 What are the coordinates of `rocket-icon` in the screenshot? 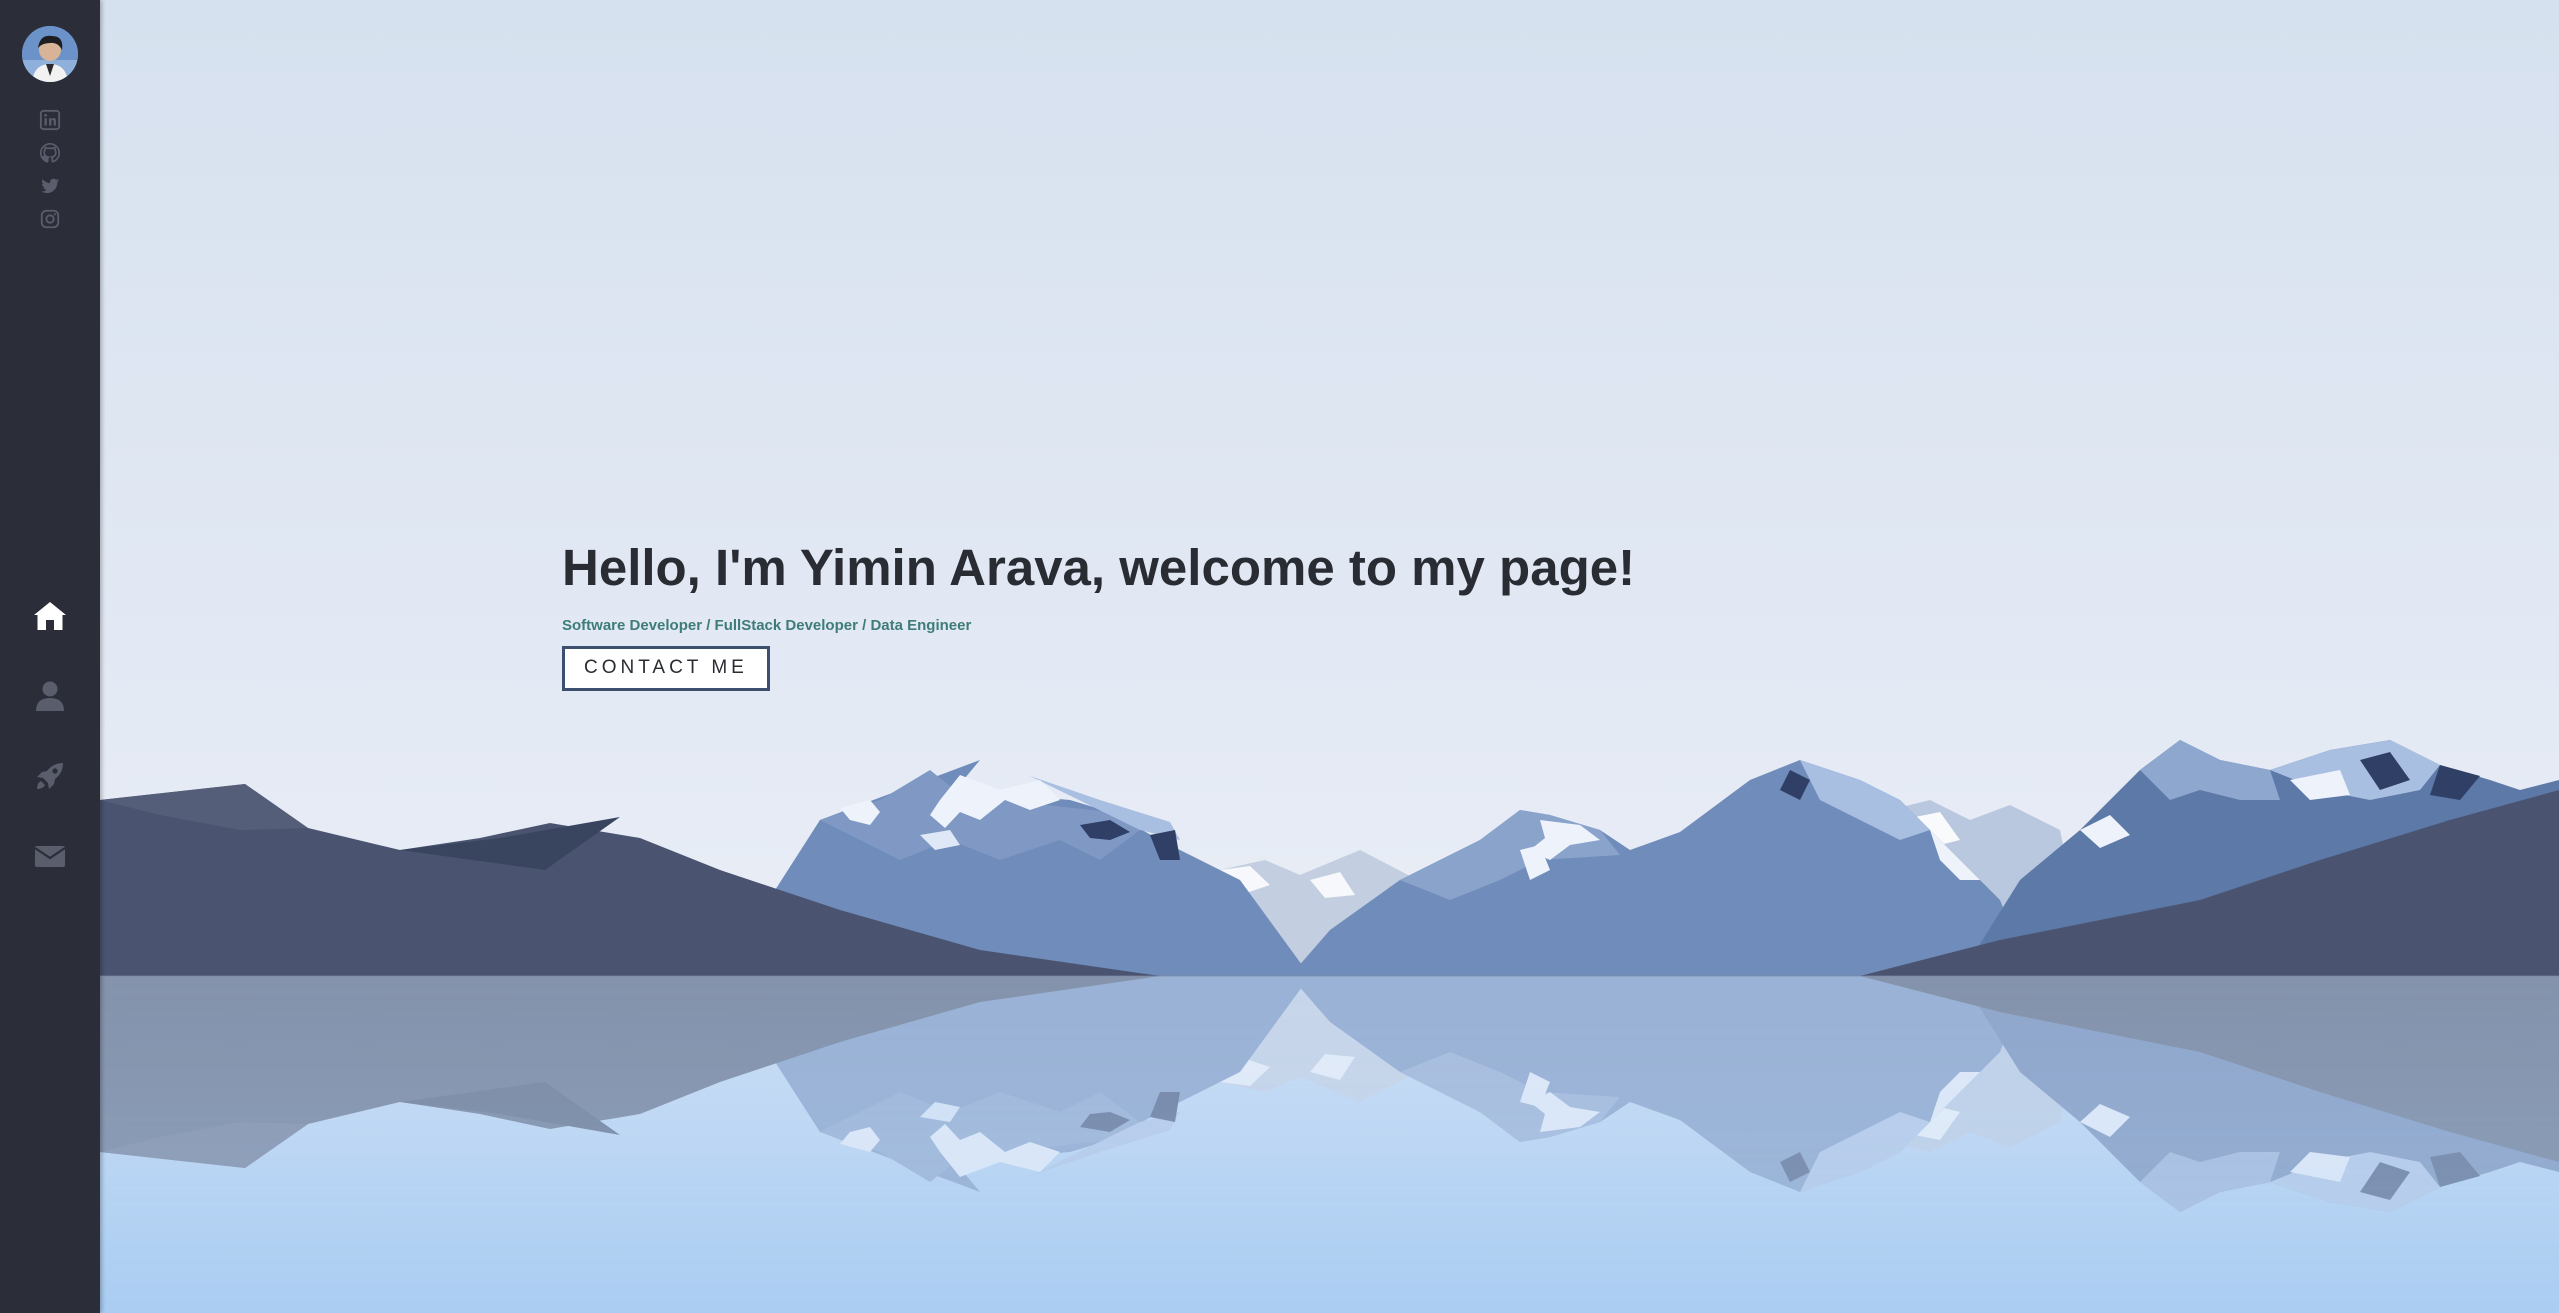 It's located at (50, 776).